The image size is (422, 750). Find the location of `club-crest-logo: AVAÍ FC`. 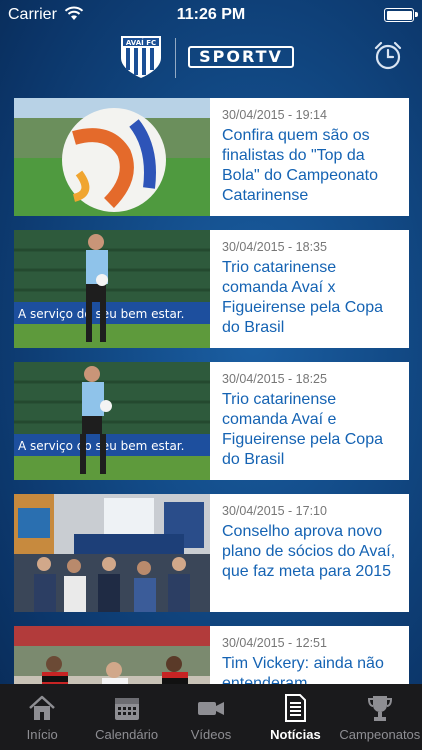

club-crest-logo: AVAÍ FC is located at coordinates (141, 57).